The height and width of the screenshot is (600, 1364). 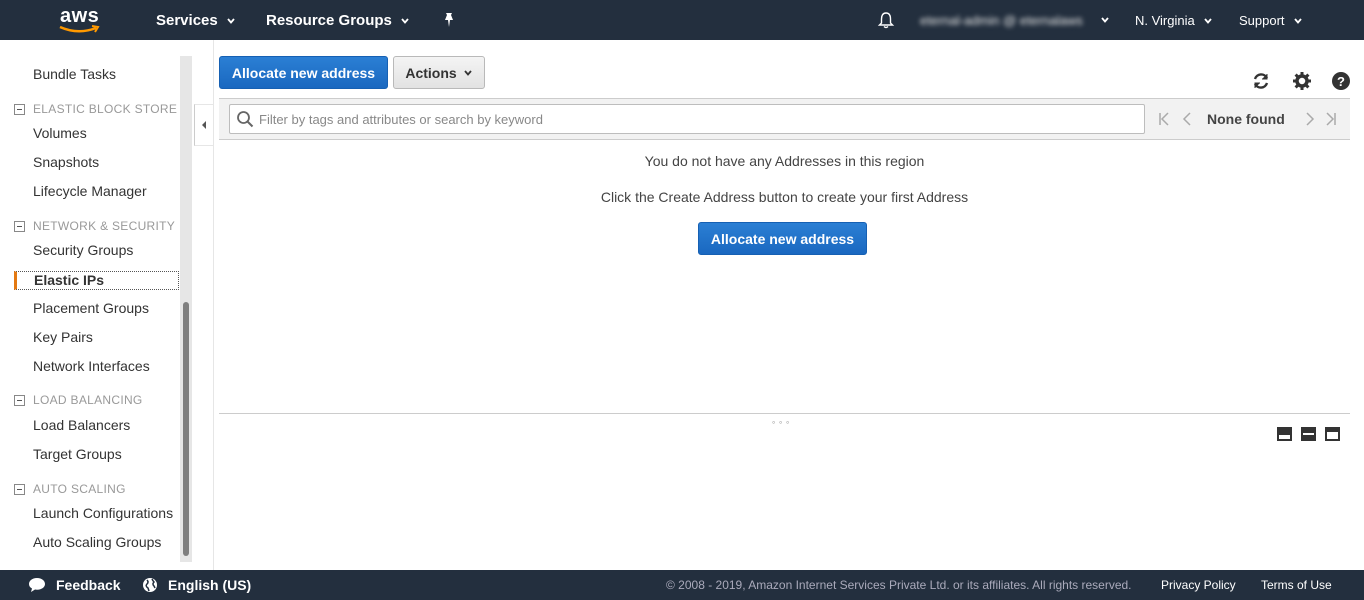 I want to click on filter-bar: None found, so click(x=784, y=119).